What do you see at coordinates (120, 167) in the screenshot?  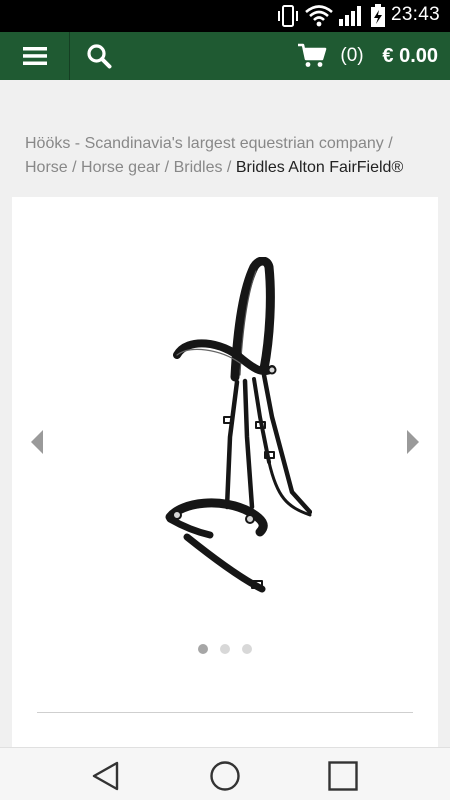 I see `breadcrumb-link-horse-gear: Horse gear` at bounding box center [120, 167].